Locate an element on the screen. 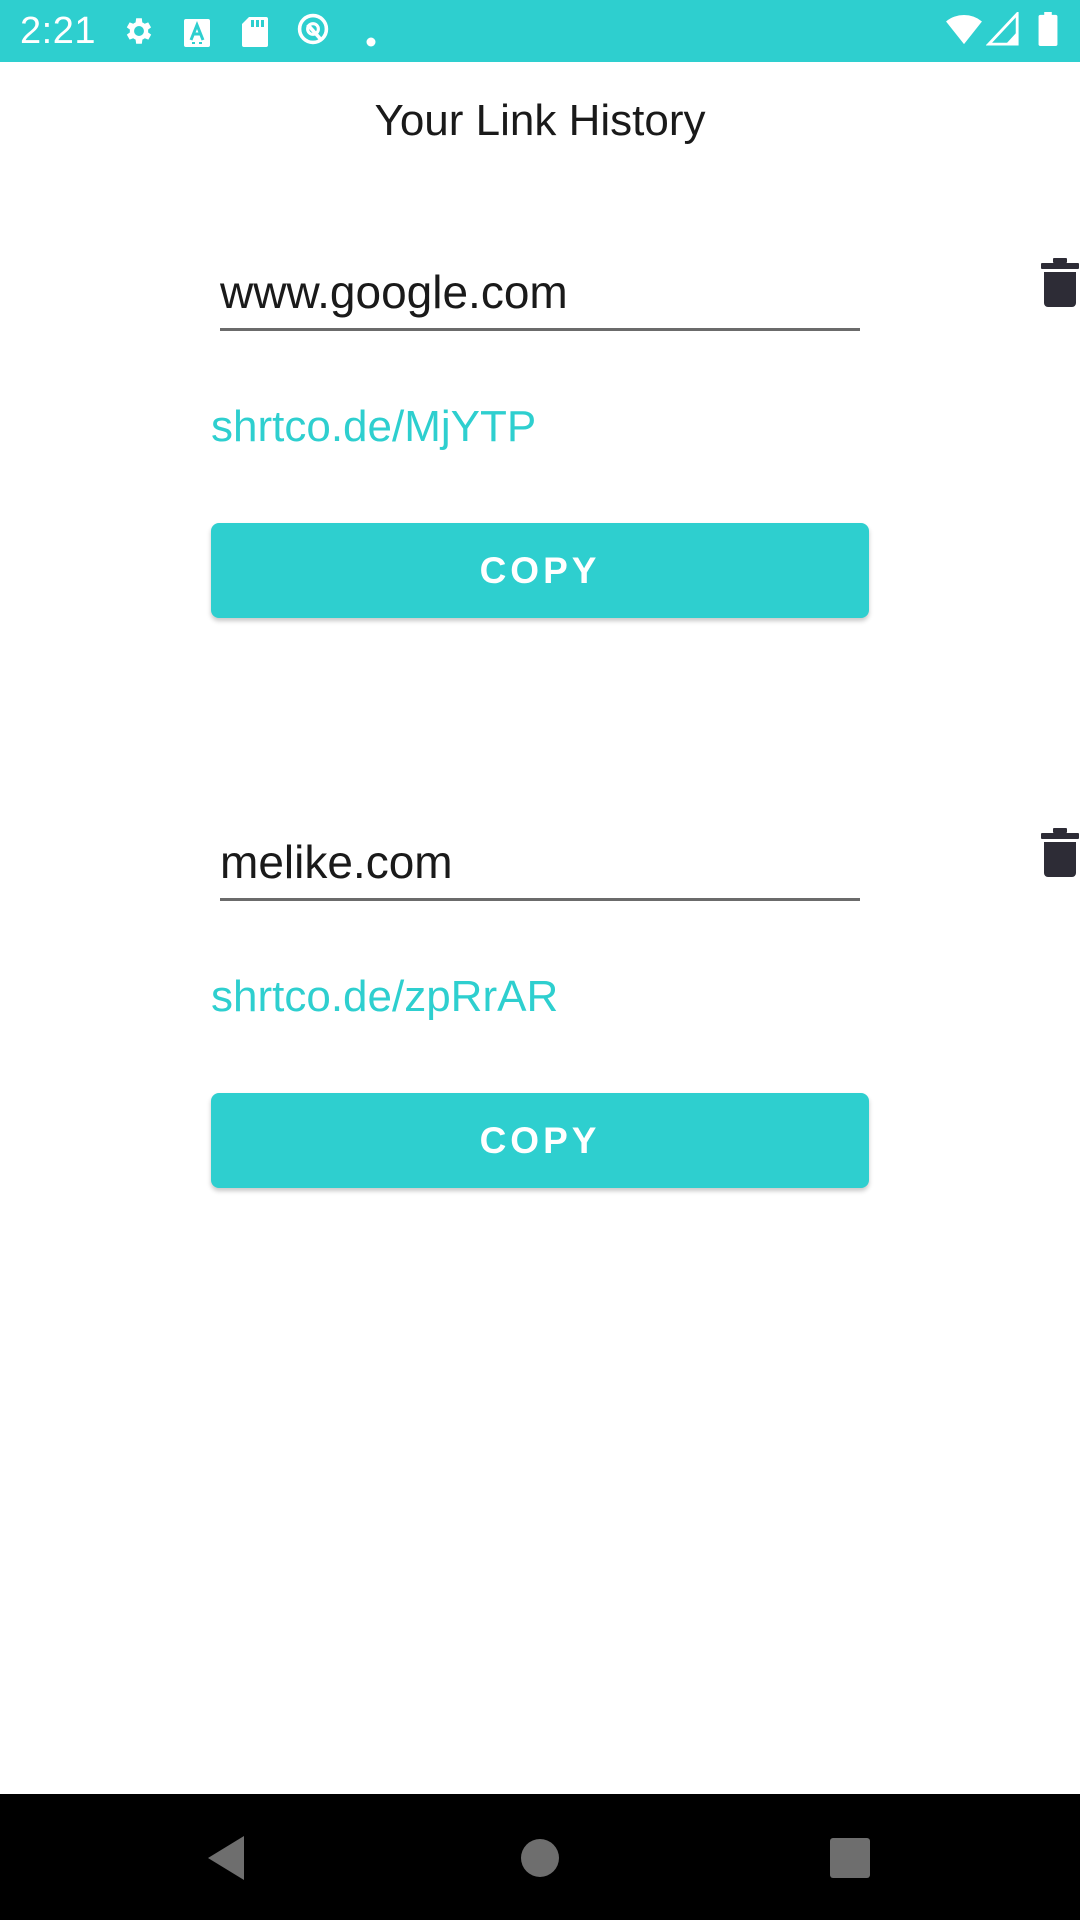 This screenshot has height=1920, width=1080. battery-icon is located at coordinates (1048, 29).